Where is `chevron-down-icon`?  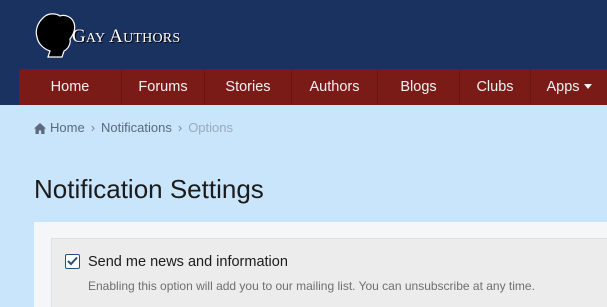
chevron-down-icon is located at coordinates (587, 86).